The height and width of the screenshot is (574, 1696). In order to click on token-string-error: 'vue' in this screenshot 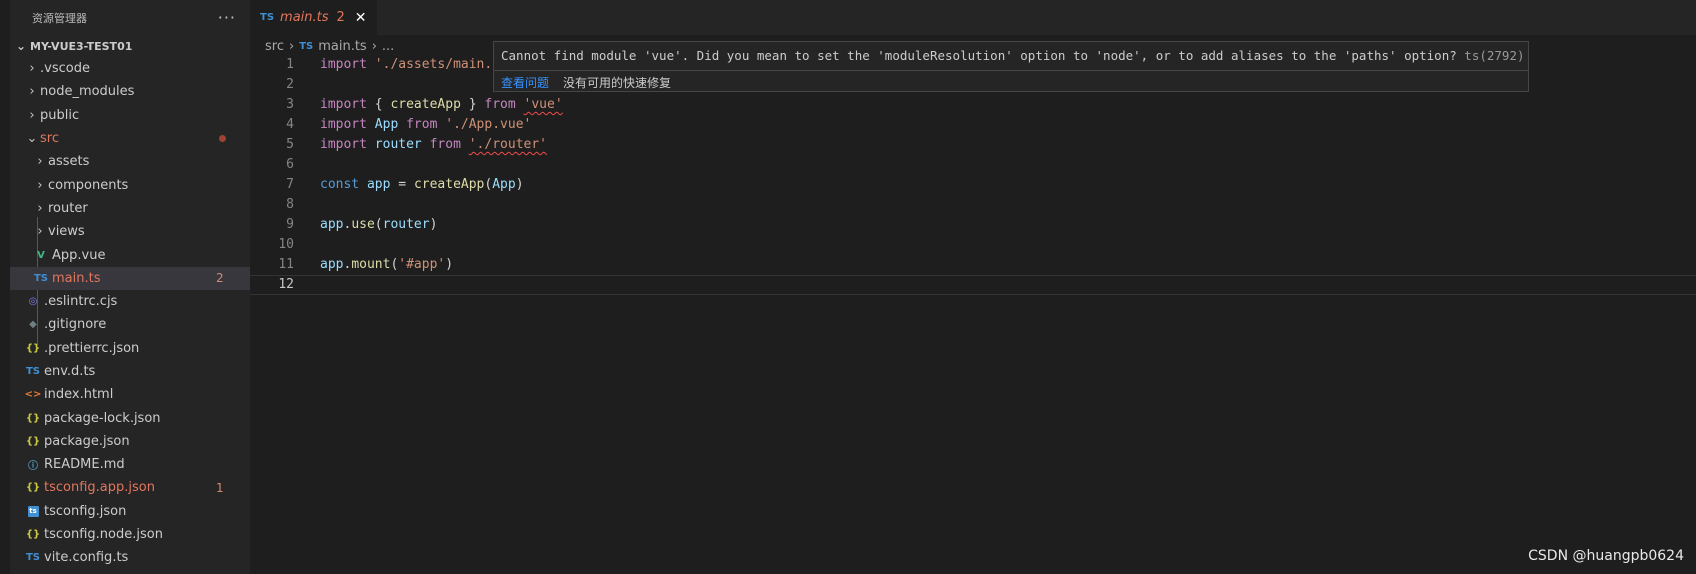, I will do `click(543, 104)`.